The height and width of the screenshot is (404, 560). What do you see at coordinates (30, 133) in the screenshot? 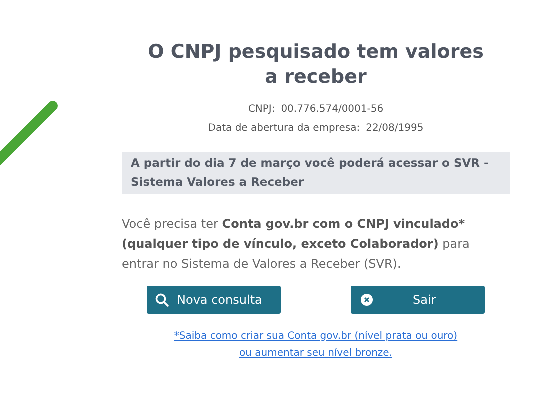
I see `checkmark-icon` at bounding box center [30, 133].